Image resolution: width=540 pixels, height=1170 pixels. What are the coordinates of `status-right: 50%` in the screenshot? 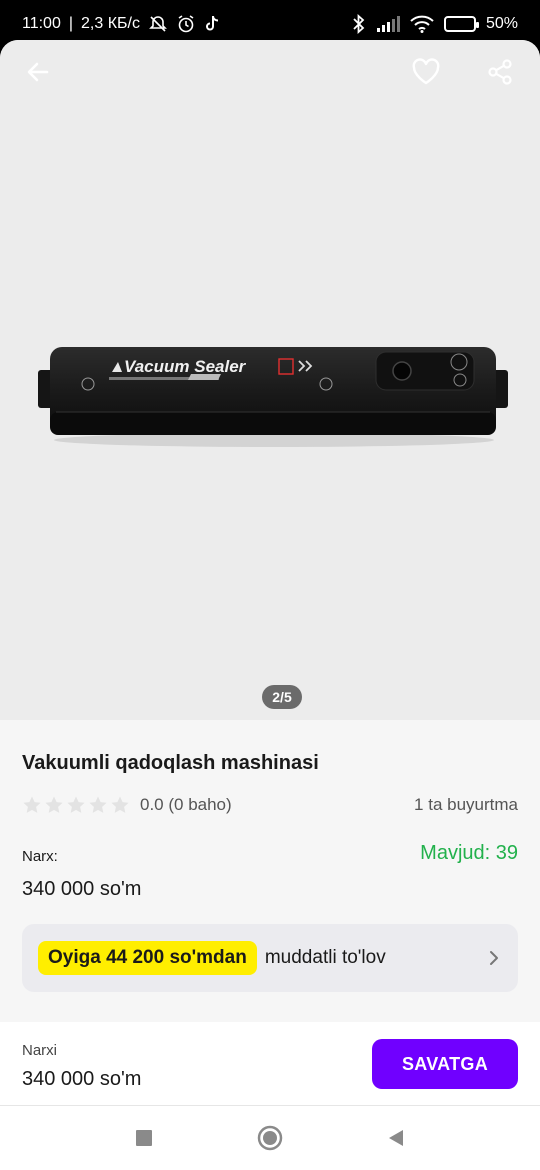 It's located at (435, 24).